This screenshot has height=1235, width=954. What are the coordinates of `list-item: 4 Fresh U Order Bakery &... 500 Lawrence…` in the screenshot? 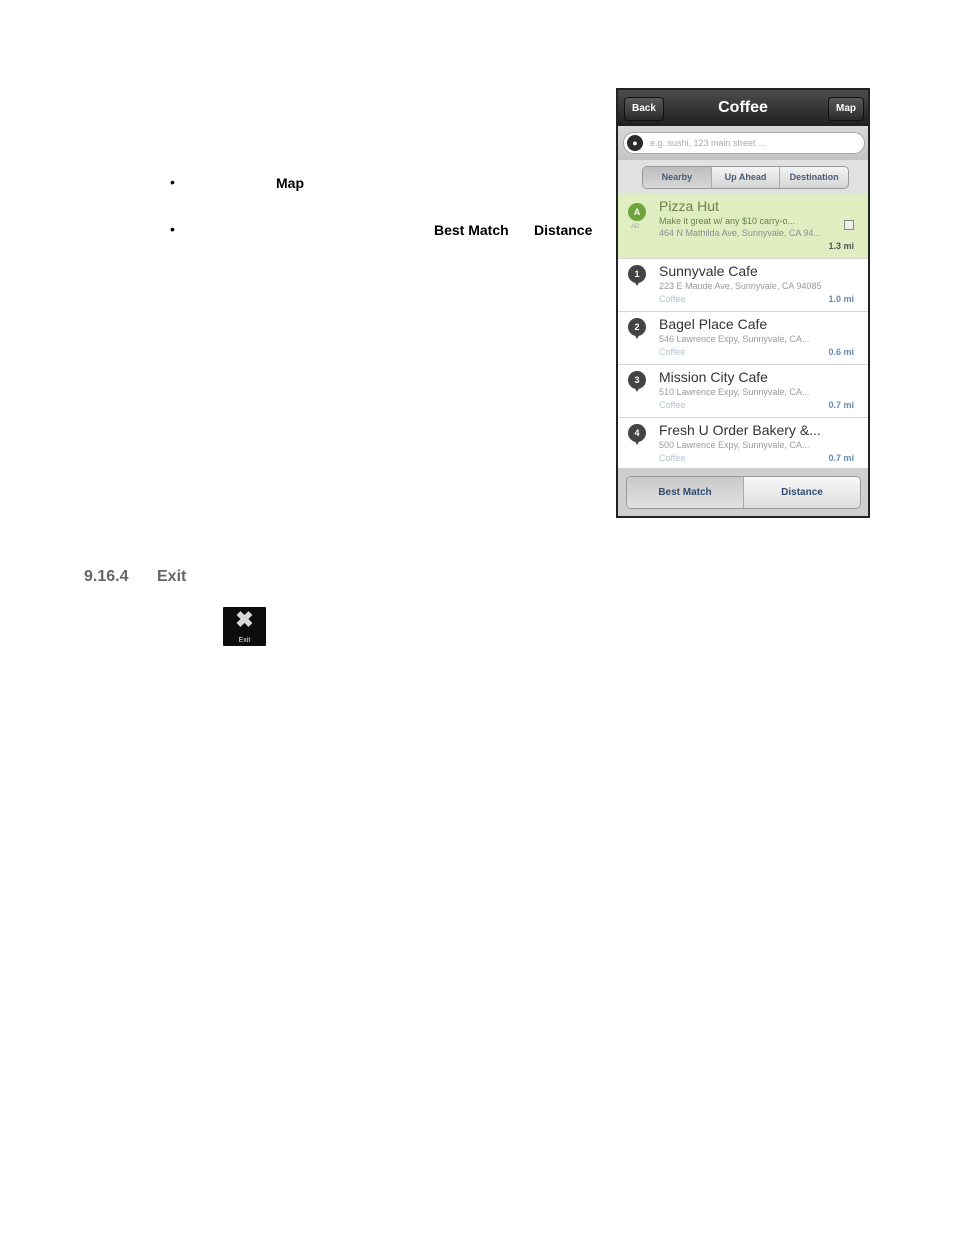 It's located at (743, 444).